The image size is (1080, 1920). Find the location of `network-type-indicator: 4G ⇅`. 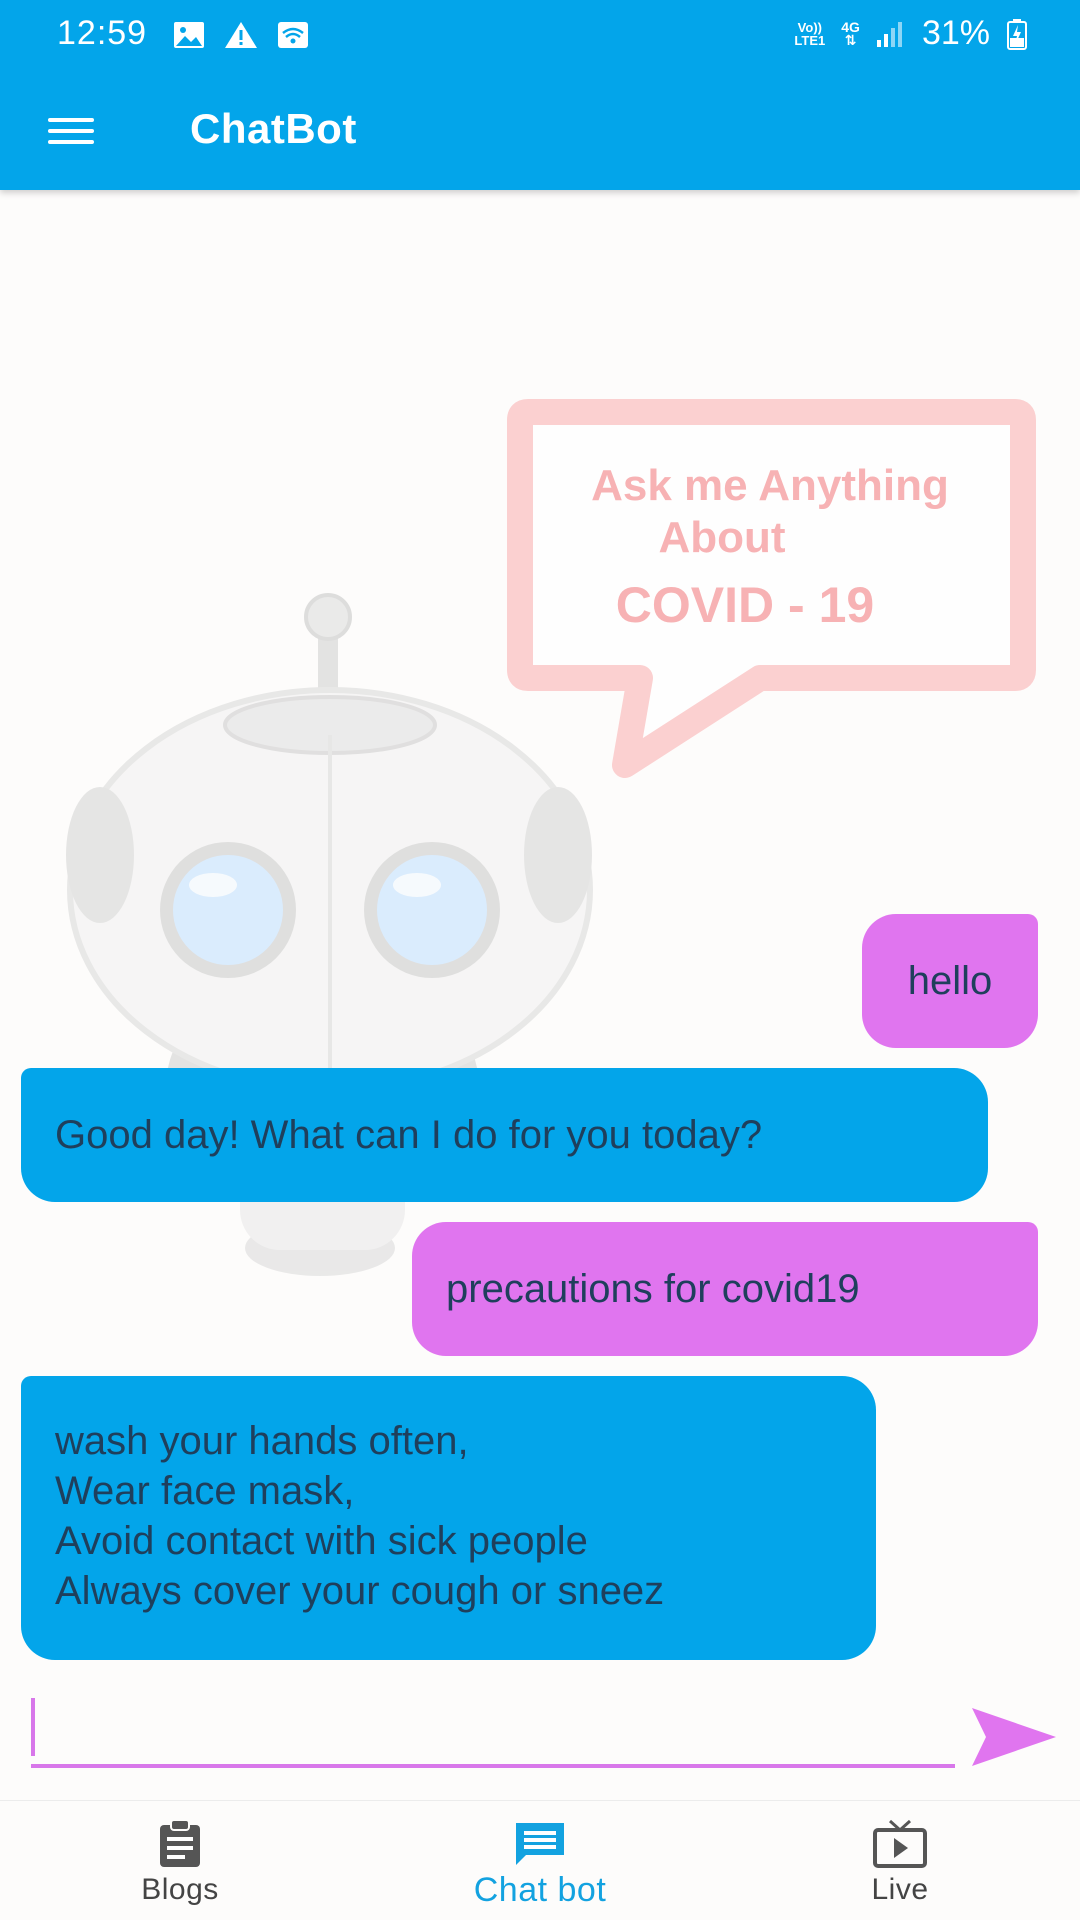

network-type-indicator: 4G ⇅ is located at coordinates (850, 33).